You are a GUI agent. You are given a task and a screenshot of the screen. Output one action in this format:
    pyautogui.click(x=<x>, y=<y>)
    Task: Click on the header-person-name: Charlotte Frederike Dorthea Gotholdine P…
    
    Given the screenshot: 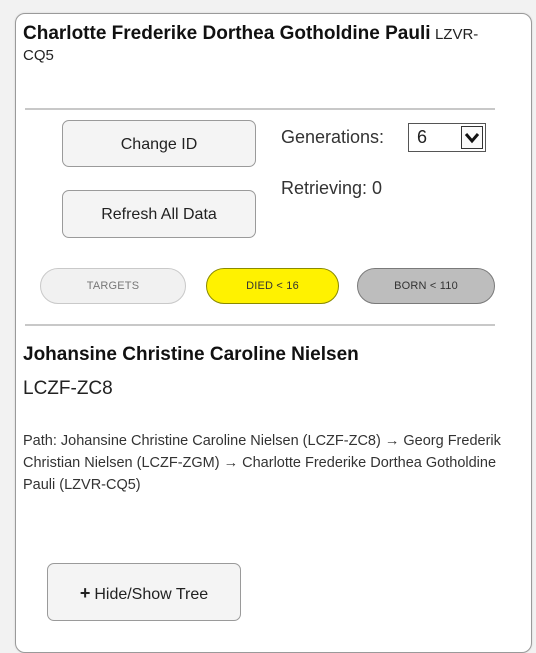 What is the action you would take?
    pyautogui.click(x=227, y=33)
    